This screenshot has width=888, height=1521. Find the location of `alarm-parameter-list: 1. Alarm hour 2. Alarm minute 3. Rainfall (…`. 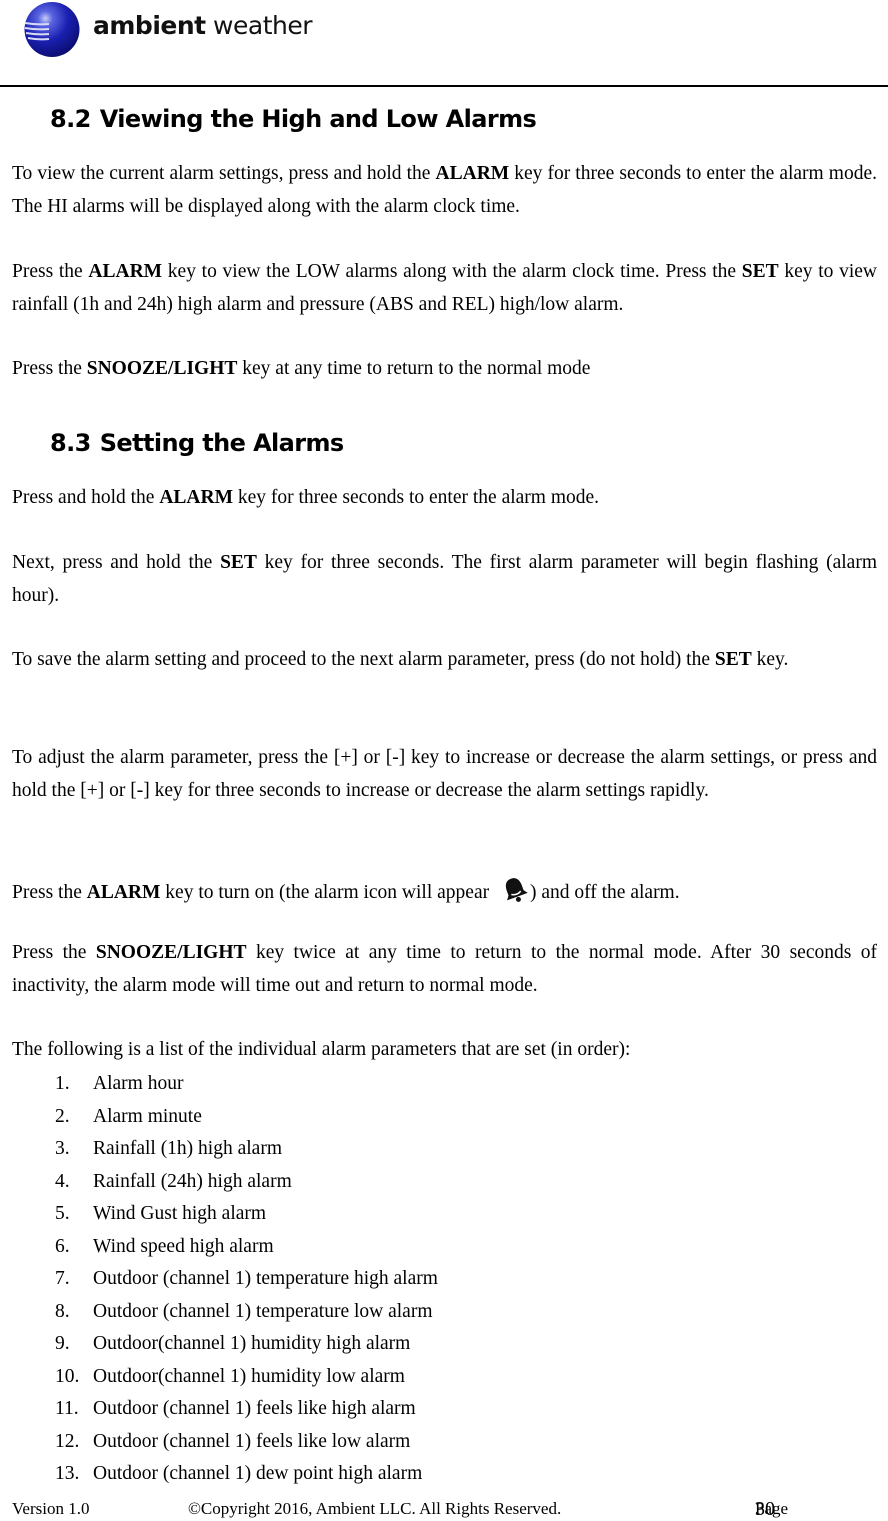

alarm-parameter-list: 1. Alarm hour 2. Alarm minute 3. Rainfall (… is located at coordinates (246, 1279).